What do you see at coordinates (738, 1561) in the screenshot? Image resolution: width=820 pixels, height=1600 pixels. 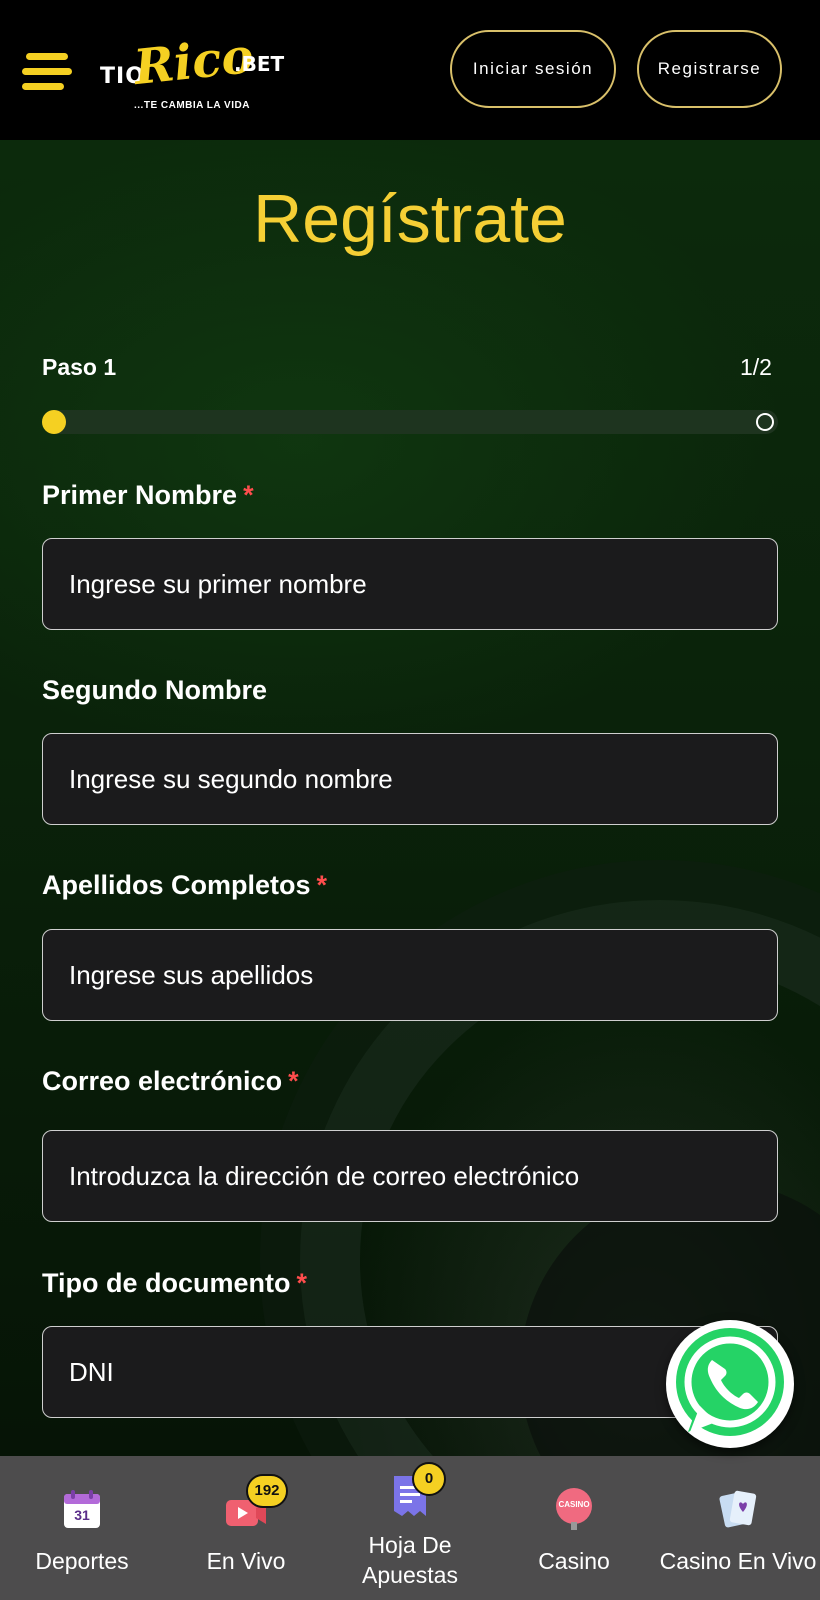 I see `nav-label-casino-en-vivo: Casino En Vivo` at bounding box center [738, 1561].